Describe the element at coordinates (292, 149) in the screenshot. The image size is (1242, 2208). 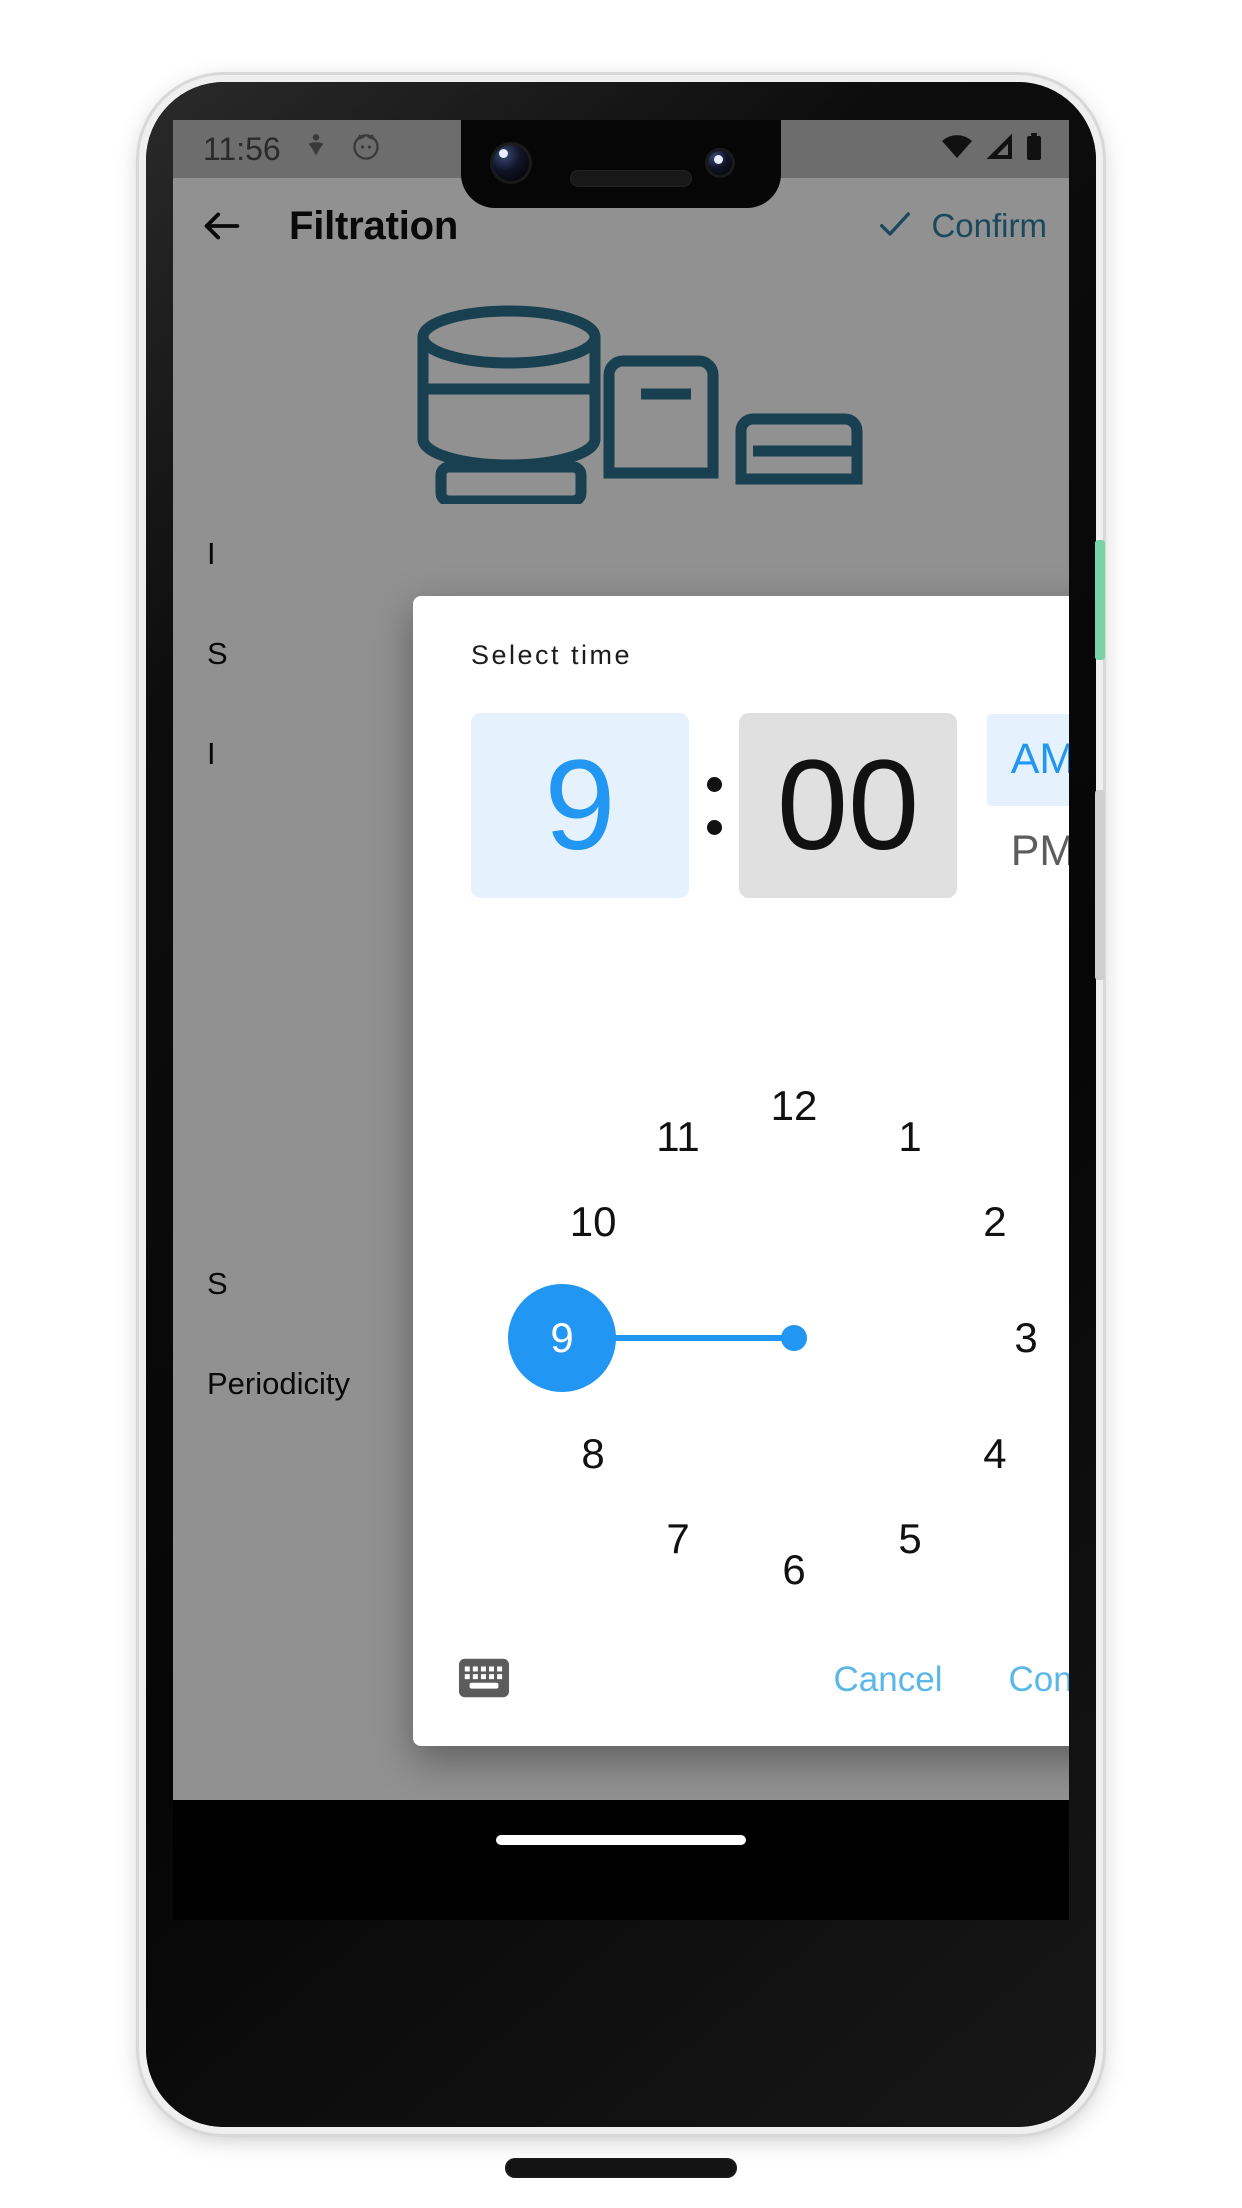
I see `status-bar-left: 11:56` at that location.